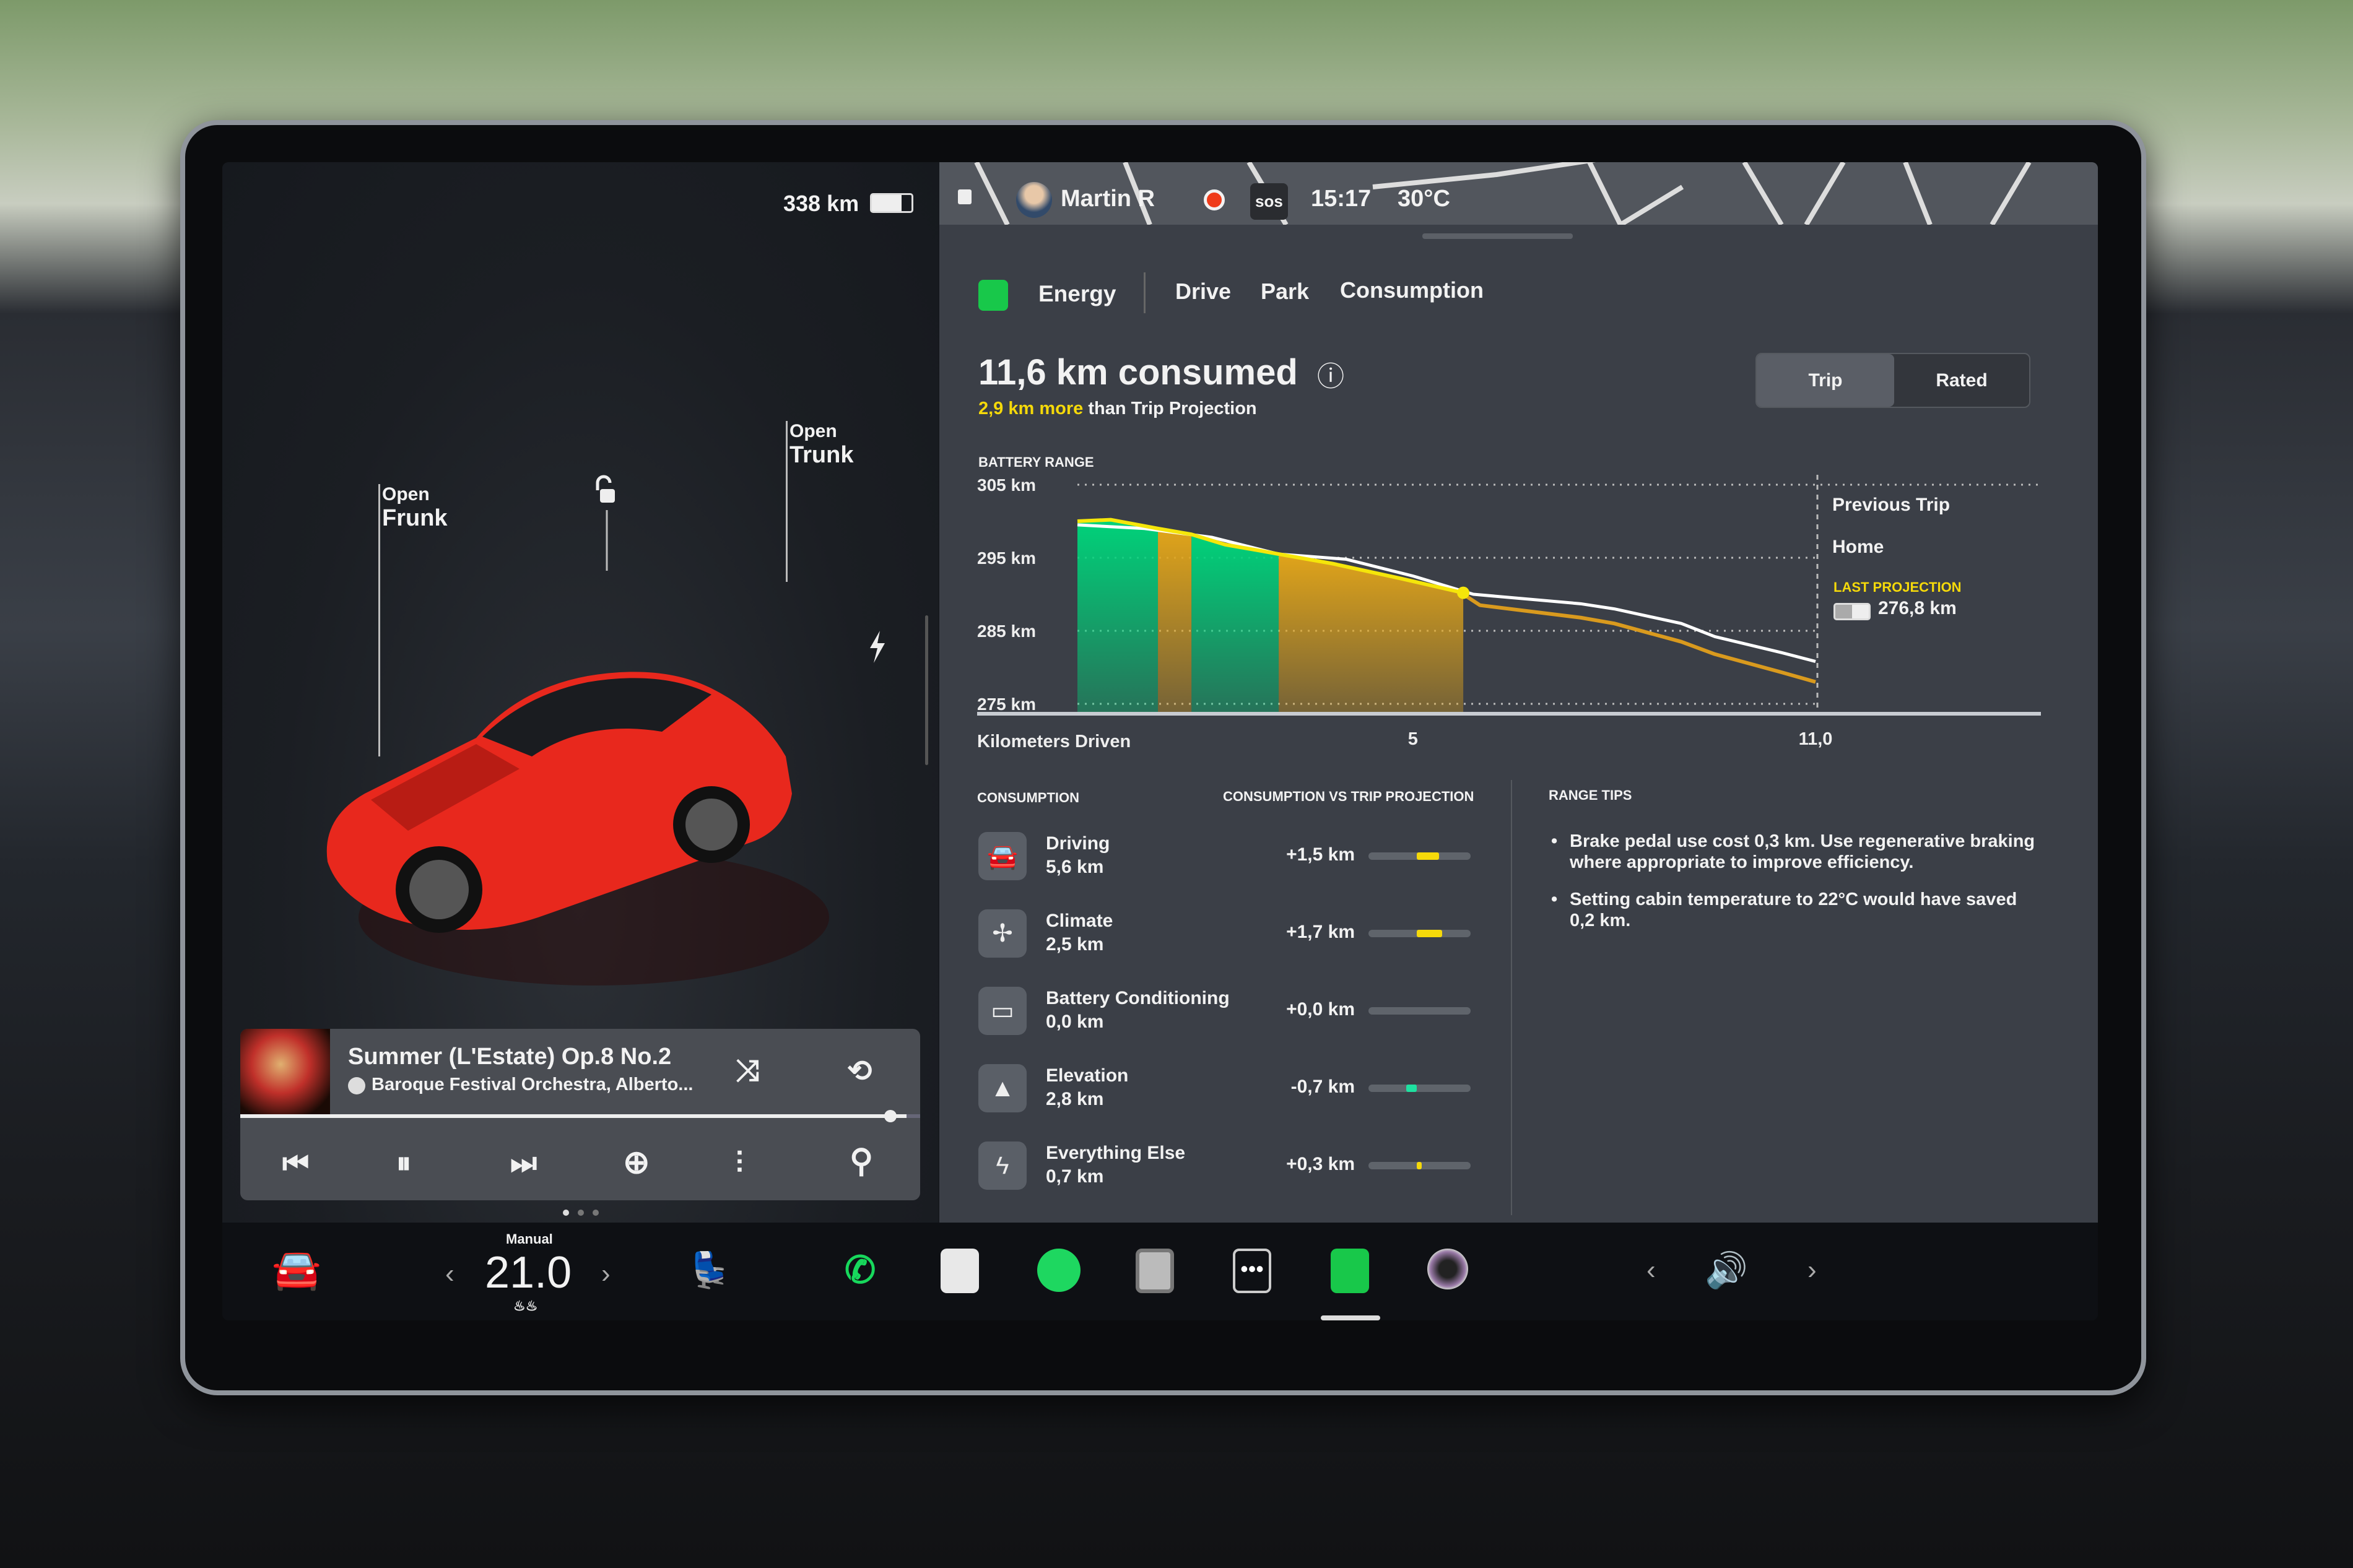  I want to click on toggle-rated-label: Rated, so click(1962, 380).